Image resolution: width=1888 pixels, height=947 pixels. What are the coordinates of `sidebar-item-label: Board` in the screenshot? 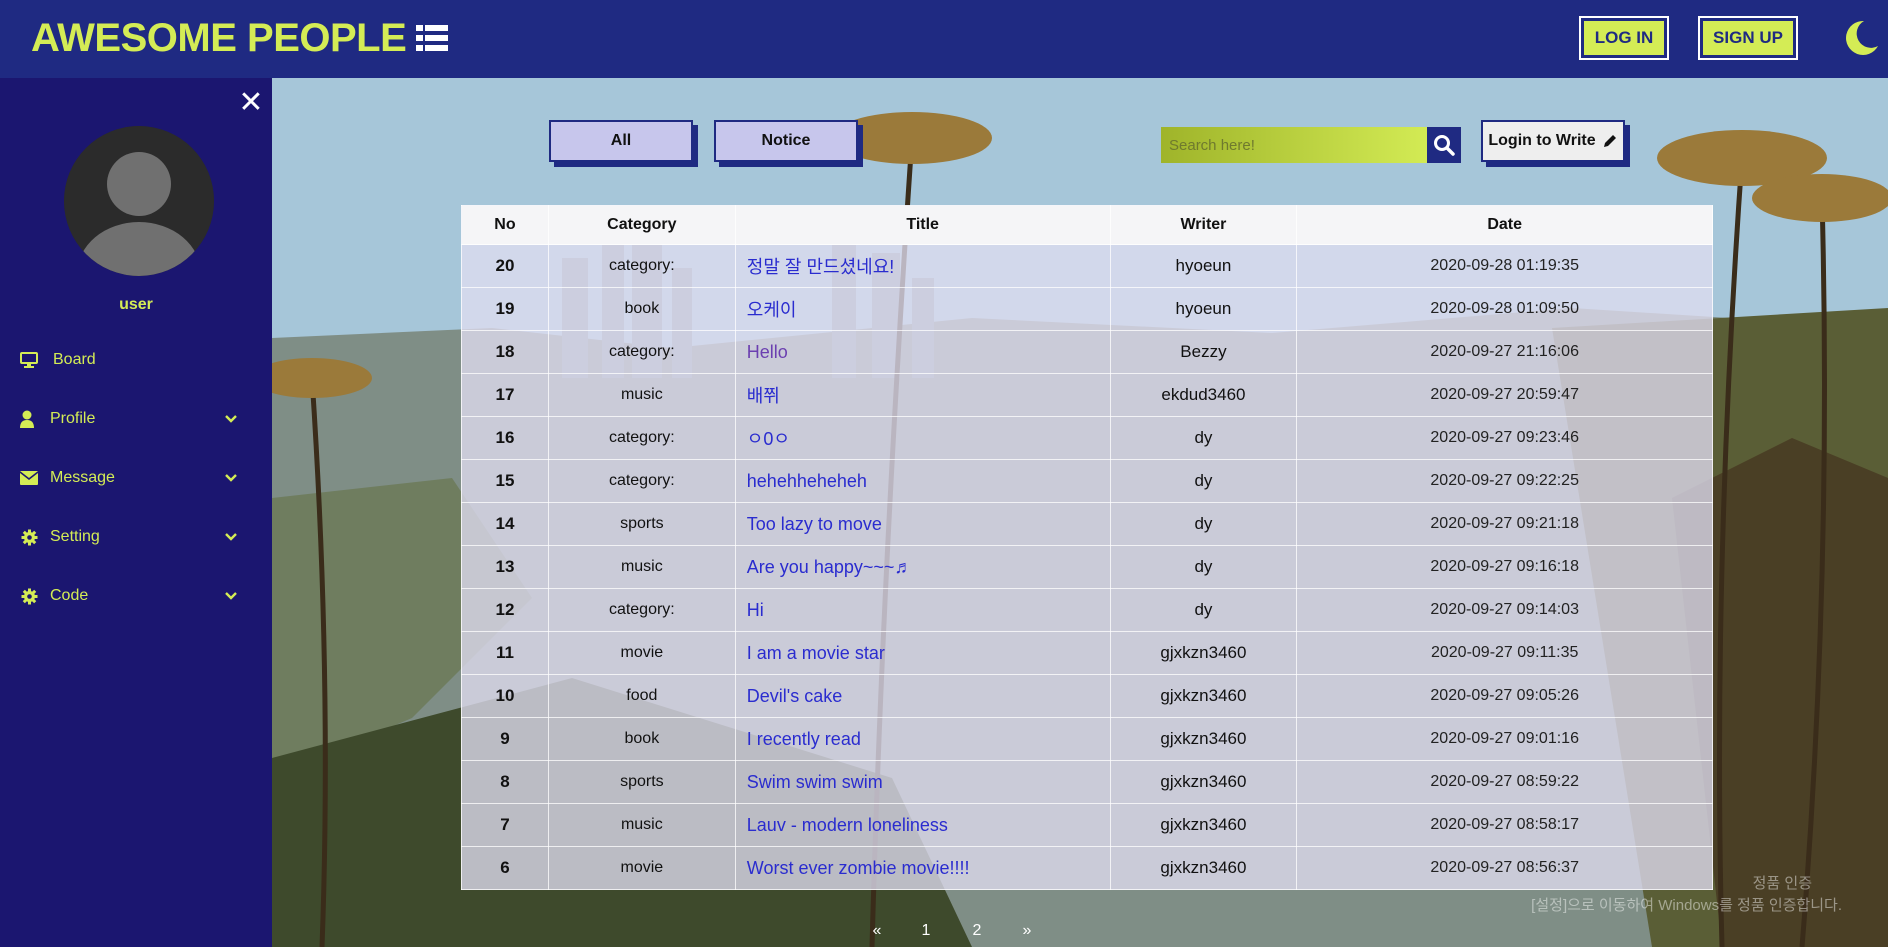 It's located at (74, 359).